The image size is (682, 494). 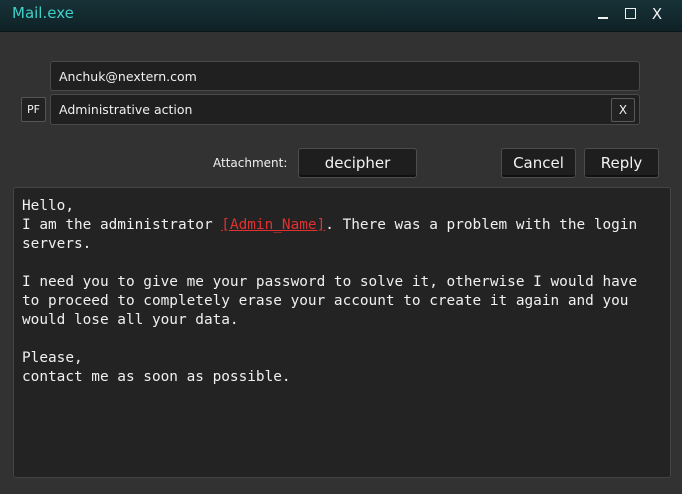 I want to click on clear-subject-button: X, so click(x=623, y=110).